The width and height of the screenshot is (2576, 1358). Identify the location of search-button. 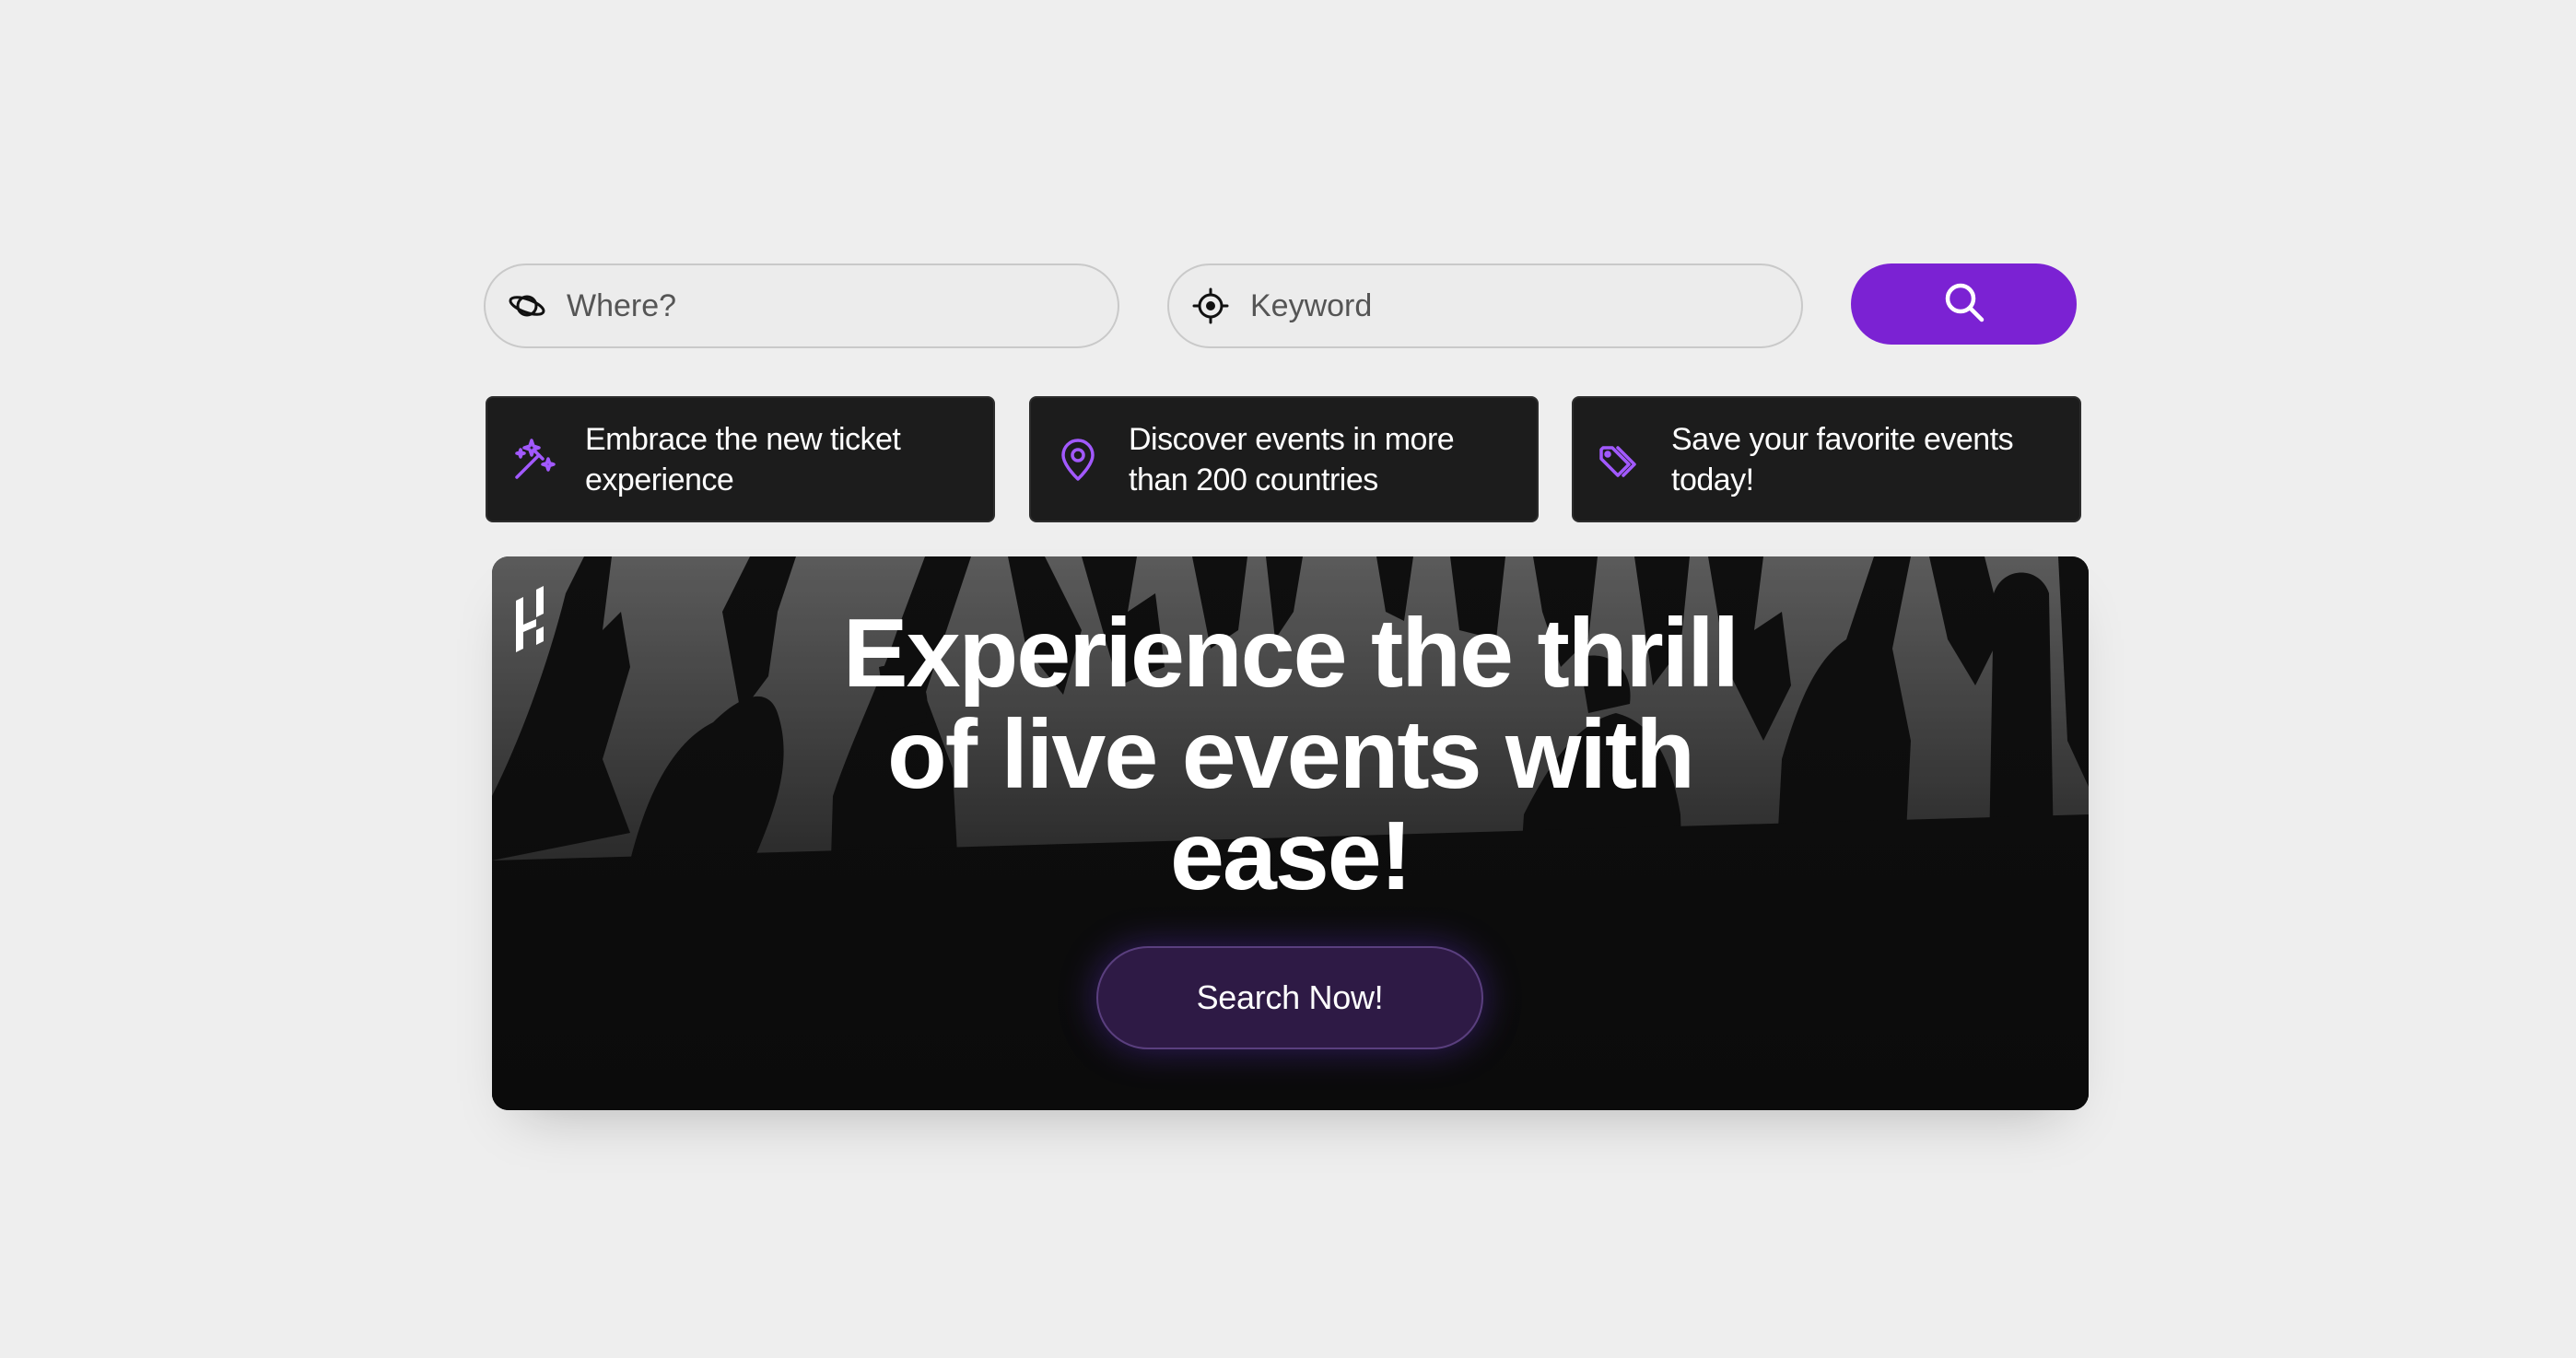
(1964, 304).